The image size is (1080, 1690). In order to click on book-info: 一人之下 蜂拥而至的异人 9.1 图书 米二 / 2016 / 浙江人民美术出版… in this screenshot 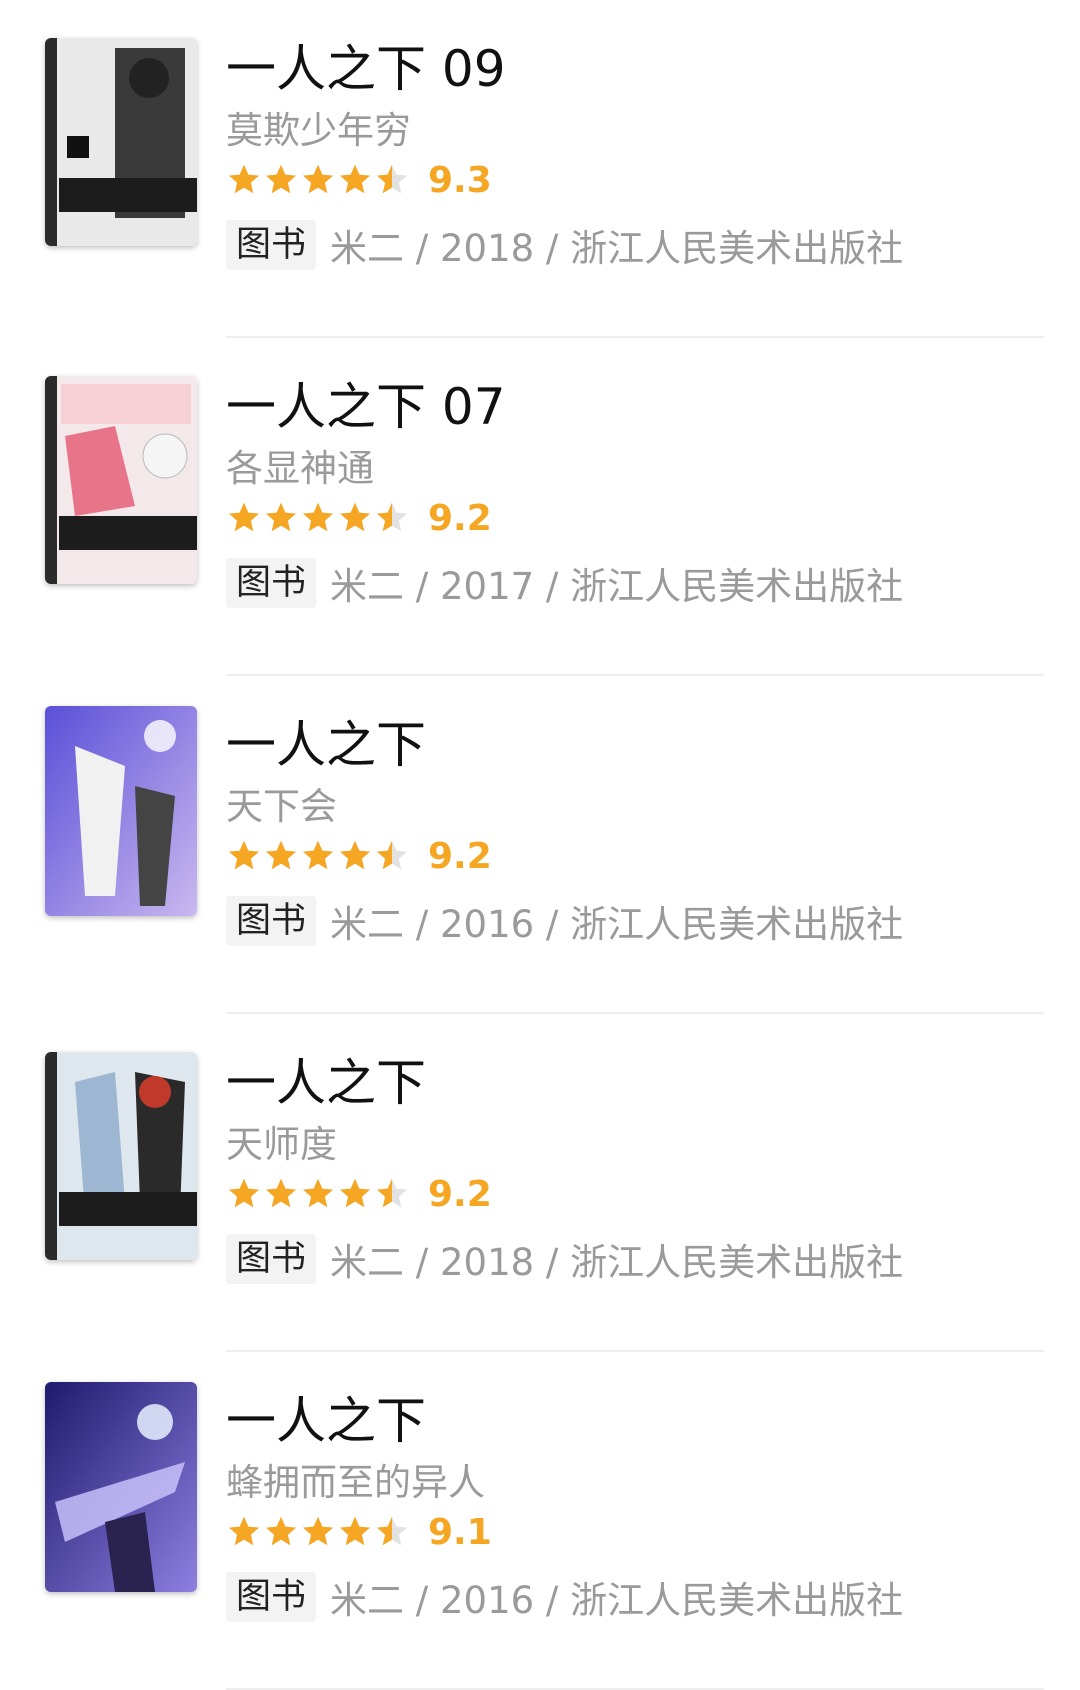, I will do `click(633, 1506)`.